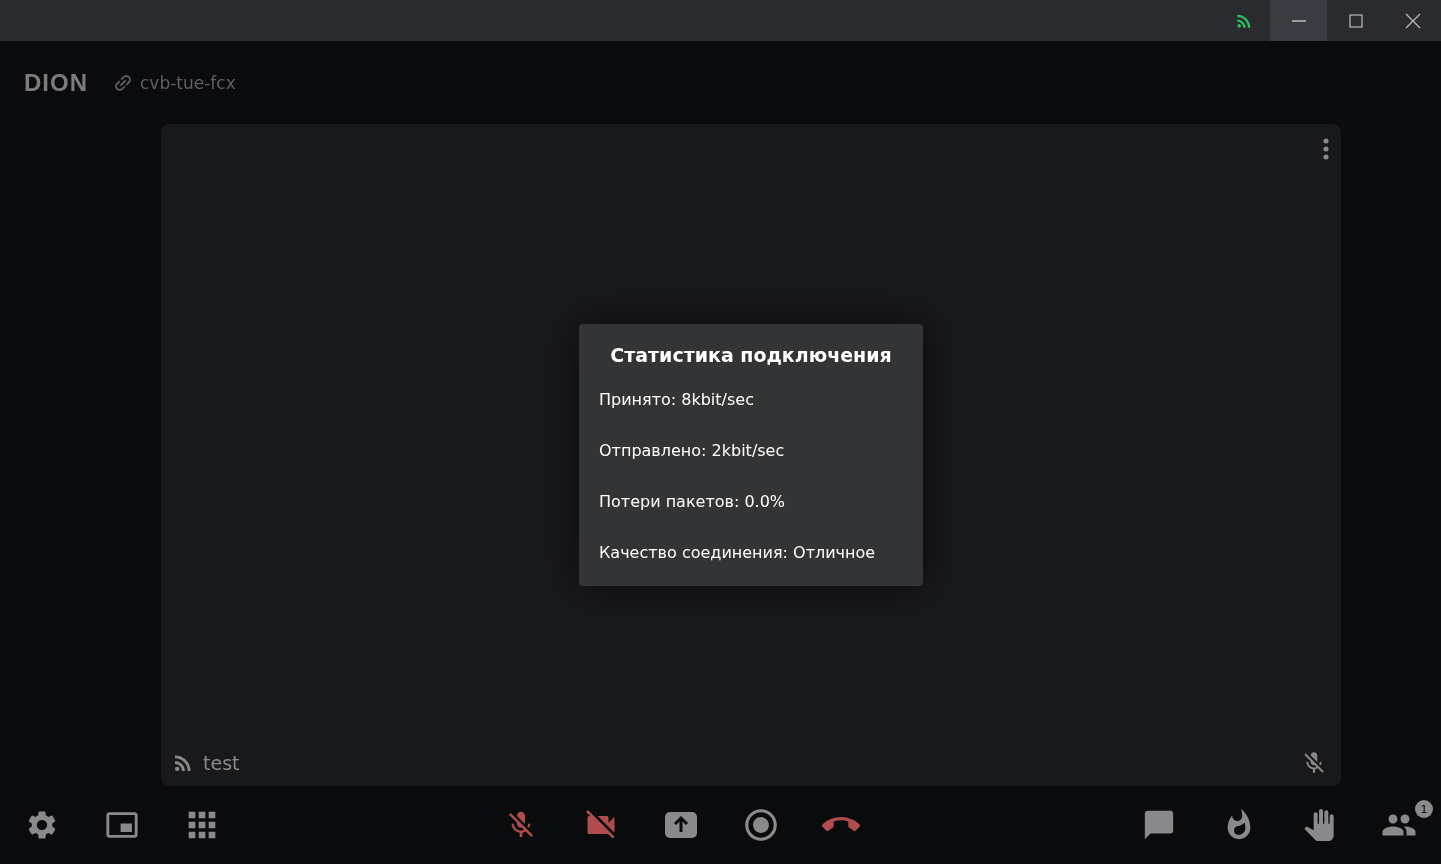 The image size is (1441, 864). What do you see at coordinates (751, 355) in the screenshot?
I see `dialog-title: Статистика подключения` at bounding box center [751, 355].